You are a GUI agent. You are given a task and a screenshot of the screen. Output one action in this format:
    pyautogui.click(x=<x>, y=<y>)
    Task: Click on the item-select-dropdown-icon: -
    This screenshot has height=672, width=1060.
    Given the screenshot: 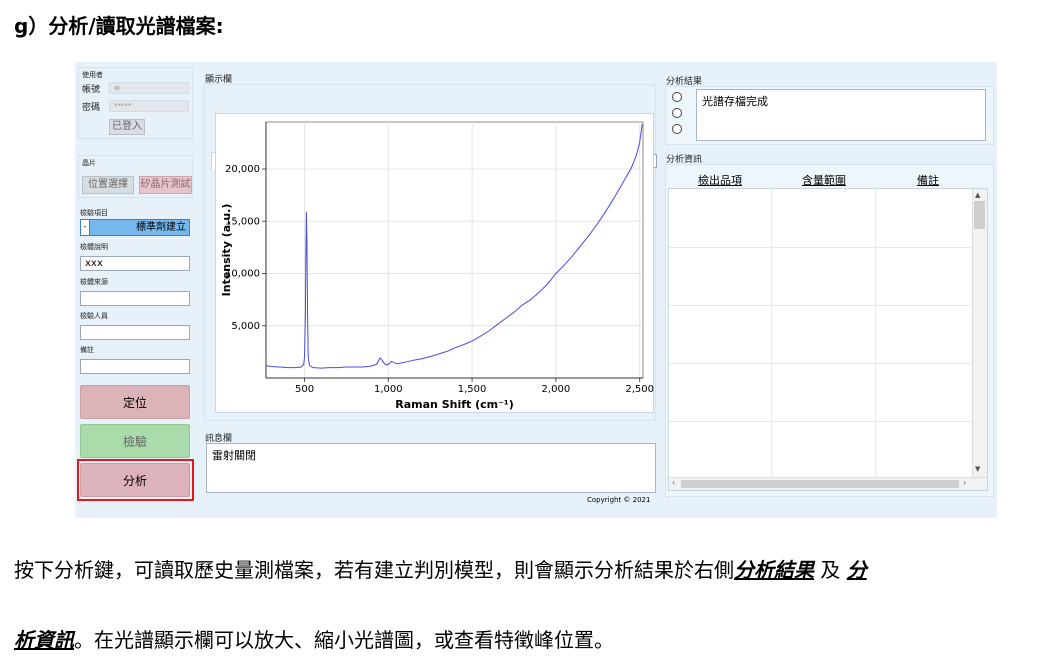 What is the action you would take?
    pyautogui.click(x=85, y=227)
    